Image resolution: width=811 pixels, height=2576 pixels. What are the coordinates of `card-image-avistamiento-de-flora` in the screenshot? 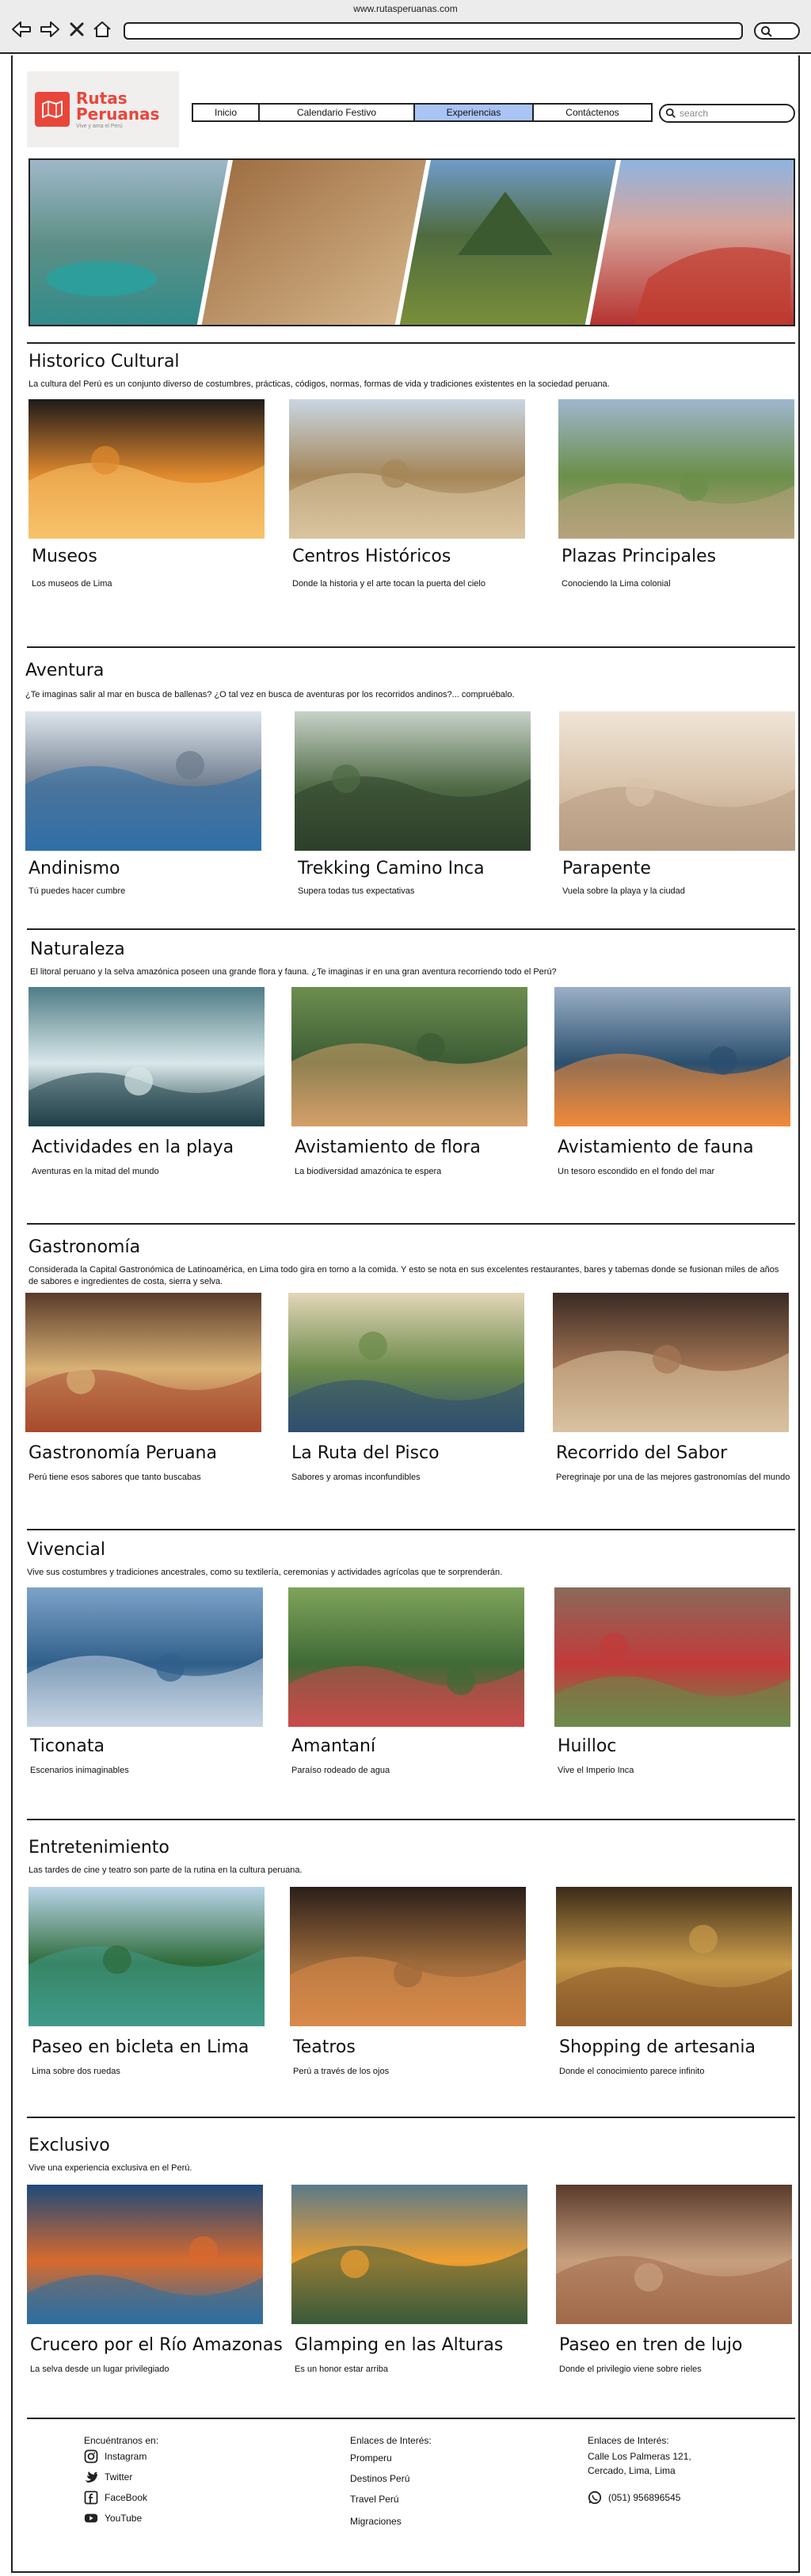 It's located at (409, 1057).